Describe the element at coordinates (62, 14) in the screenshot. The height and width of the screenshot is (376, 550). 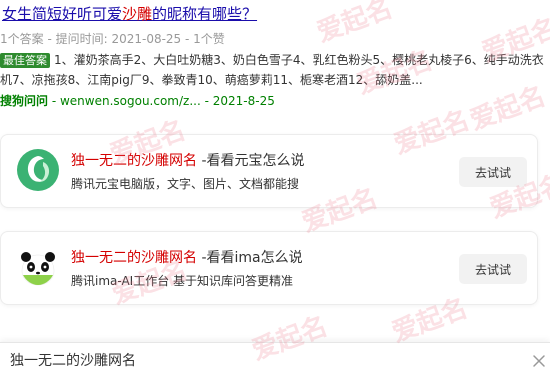
I see `result-title-prefix: 女生简短好听可爱` at that location.